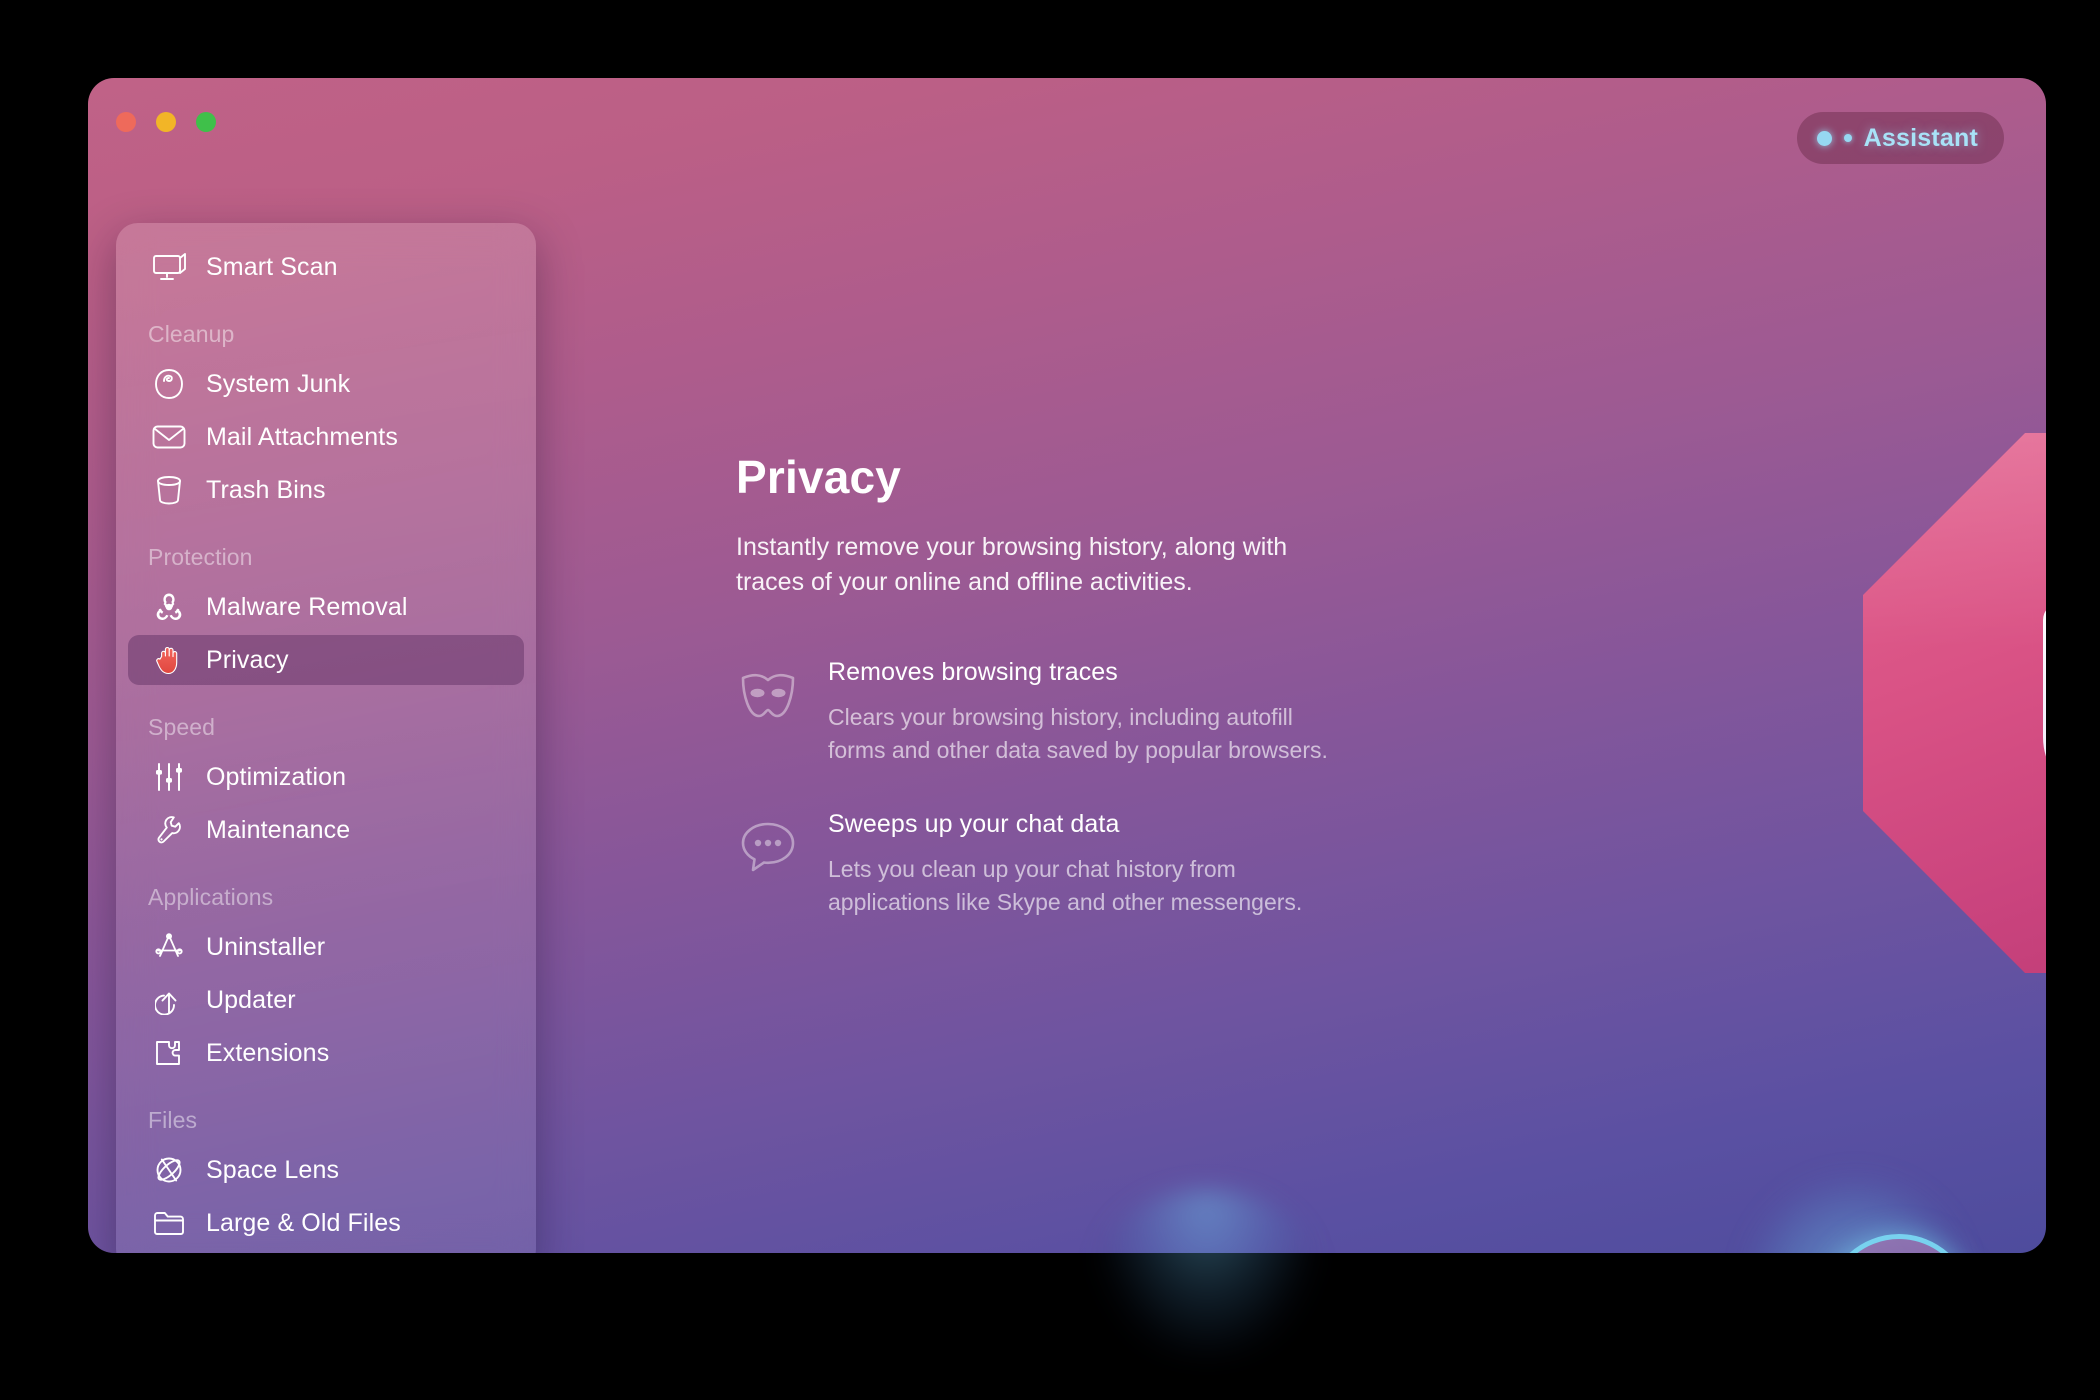  What do you see at coordinates (169, 384) in the screenshot?
I see `system-junk-icon` at bounding box center [169, 384].